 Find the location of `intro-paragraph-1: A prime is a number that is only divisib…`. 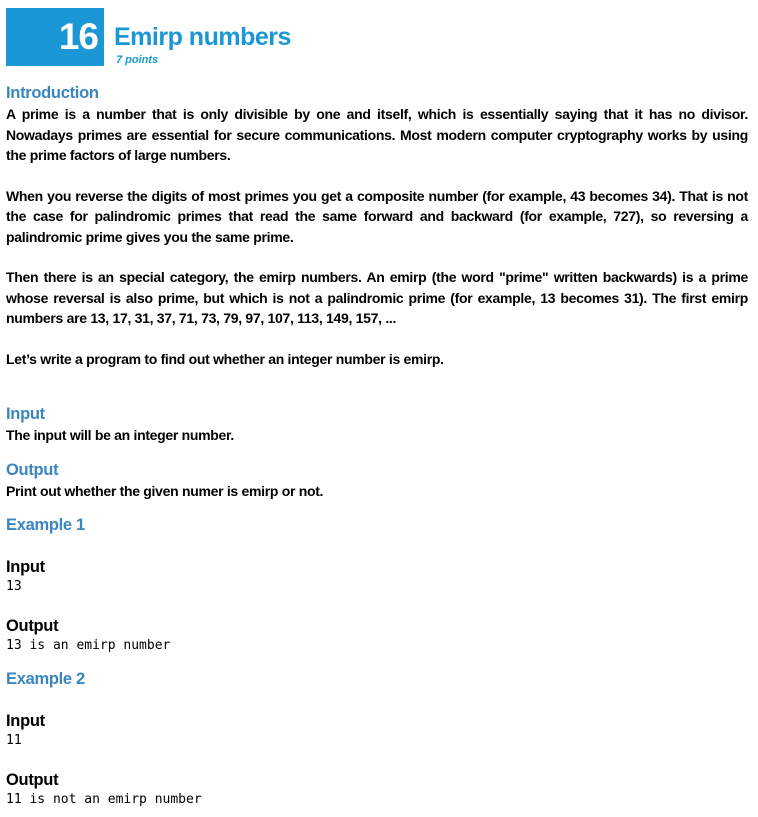

intro-paragraph-1: A prime is a number that is only divisib… is located at coordinates (377, 134).